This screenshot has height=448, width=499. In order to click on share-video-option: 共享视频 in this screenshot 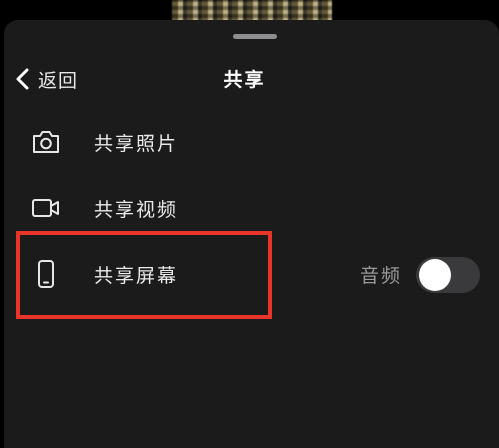, I will do `click(103, 208)`.